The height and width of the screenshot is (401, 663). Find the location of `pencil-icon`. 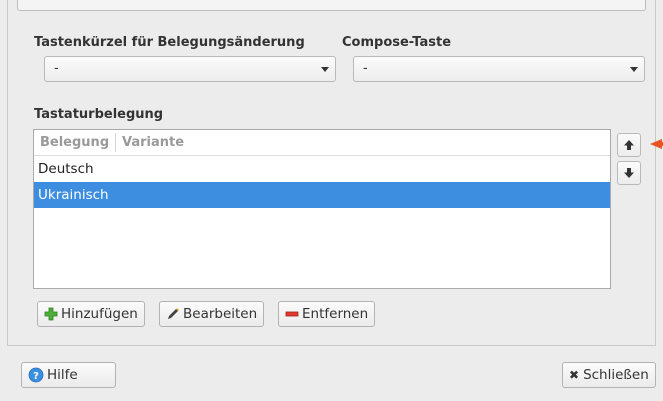

pencil-icon is located at coordinates (173, 313).